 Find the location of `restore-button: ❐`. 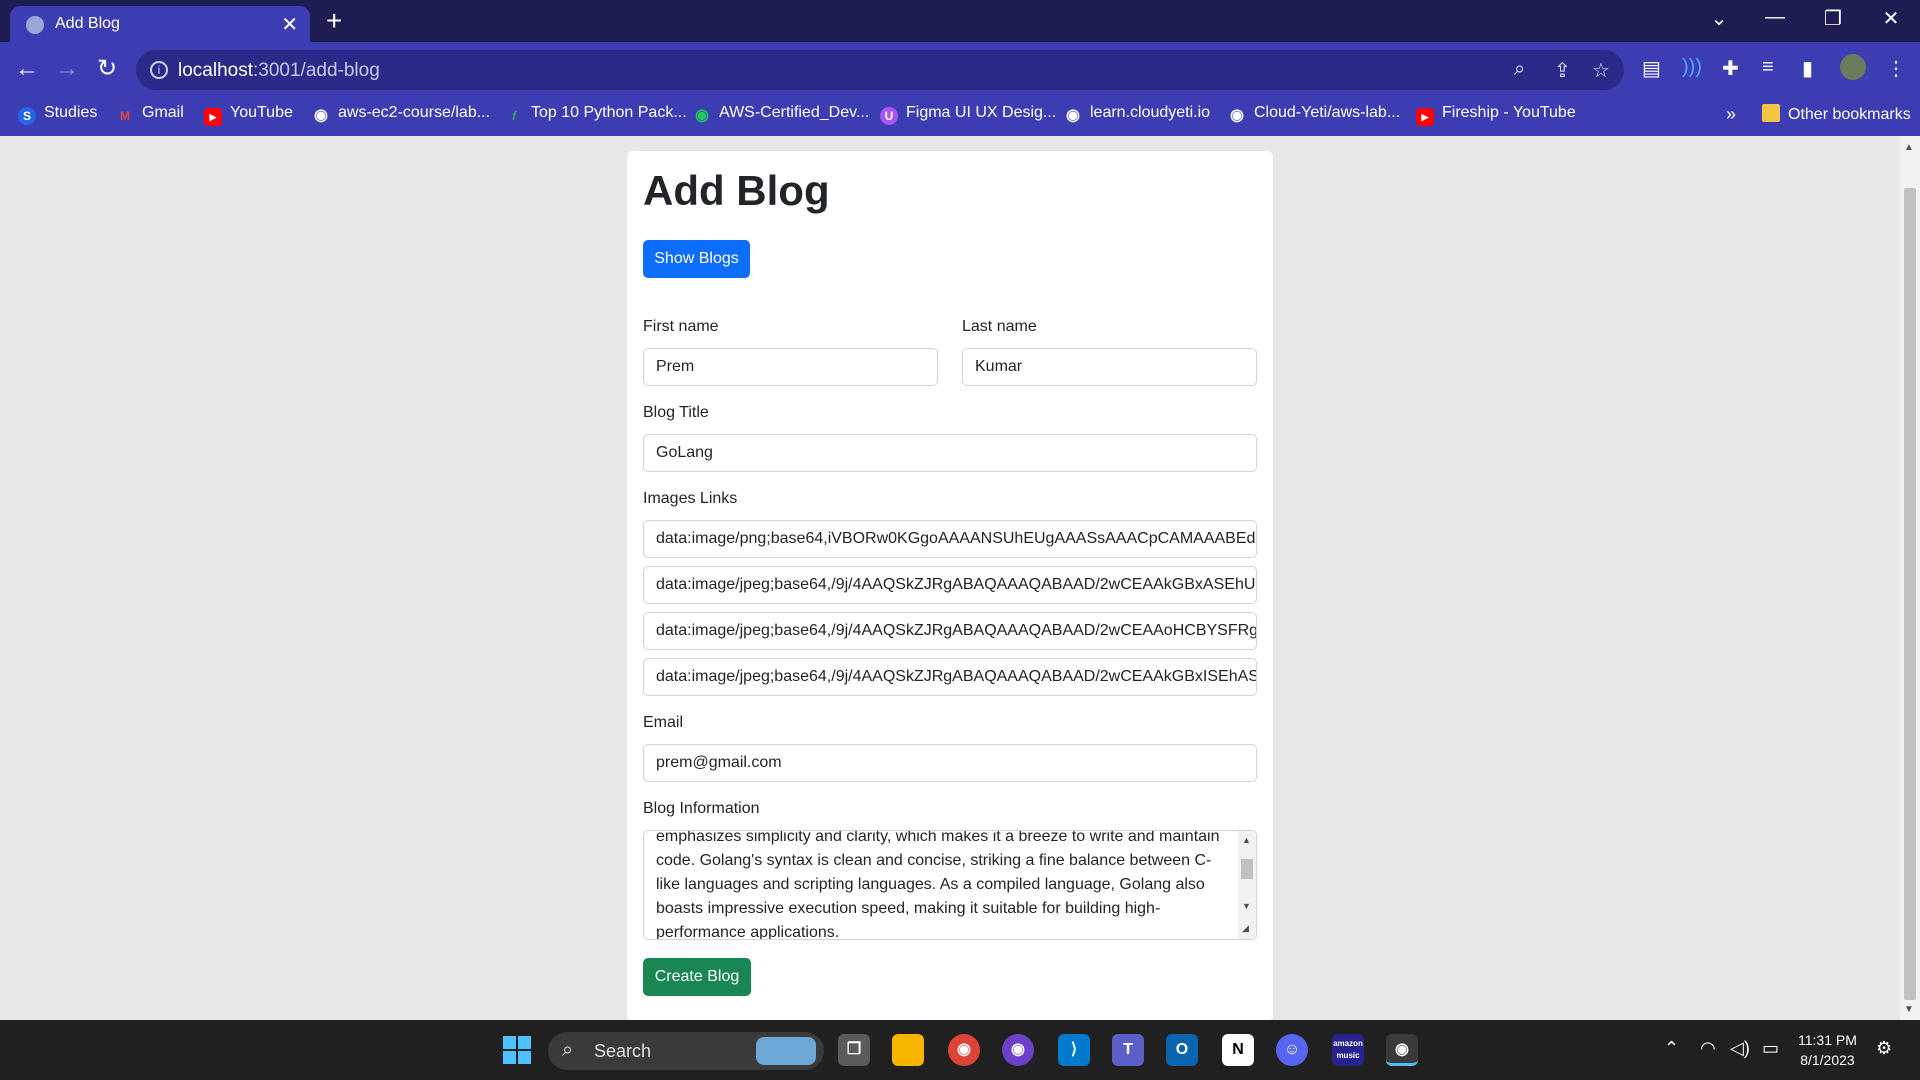

restore-button: ❐ is located at coordinates (1833, 18).